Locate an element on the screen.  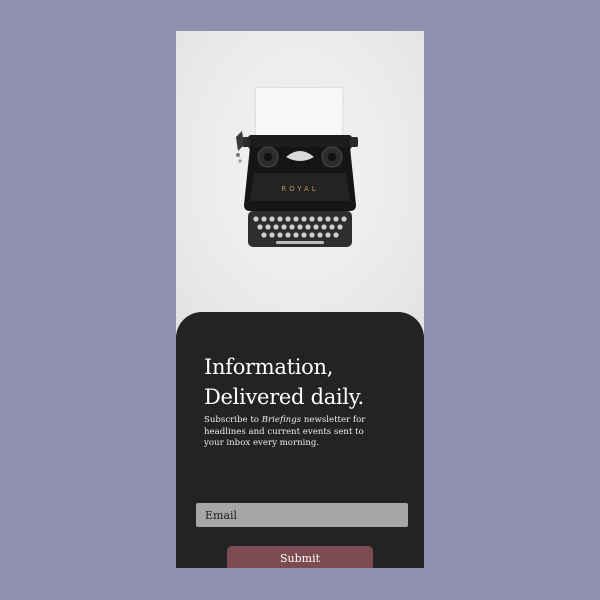
headline: Information, Delivered daily. is located at coordinates (284, 382).